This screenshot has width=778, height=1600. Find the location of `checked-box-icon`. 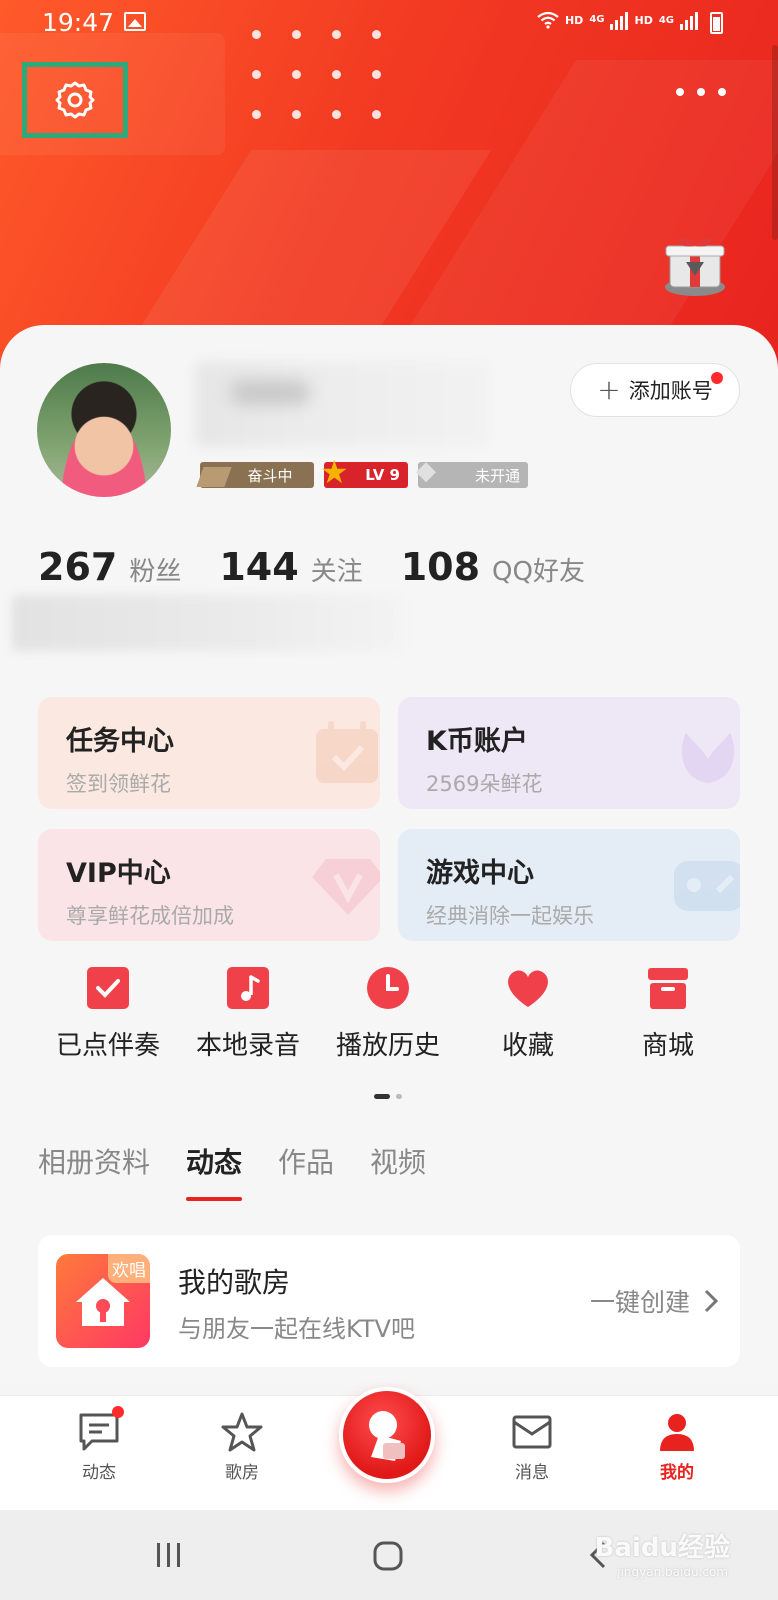

checked-box-icon is located at coordinates (108, 988).